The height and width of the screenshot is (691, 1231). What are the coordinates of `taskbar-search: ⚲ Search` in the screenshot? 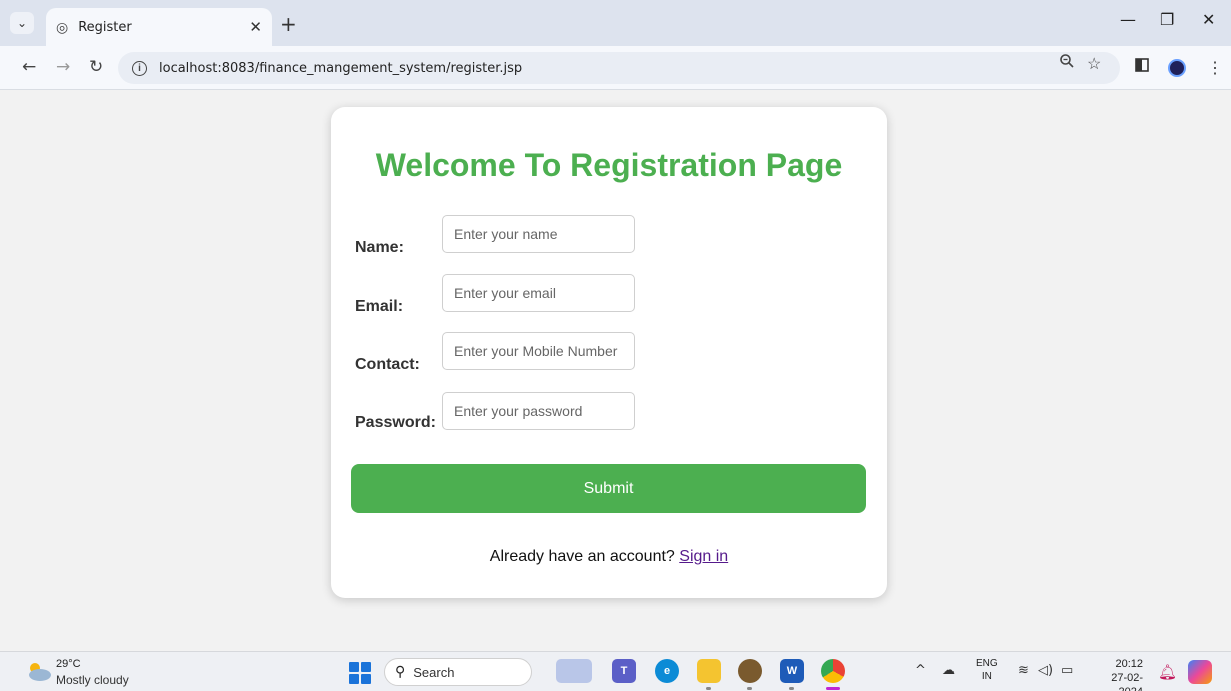 It's located at (458, 672).